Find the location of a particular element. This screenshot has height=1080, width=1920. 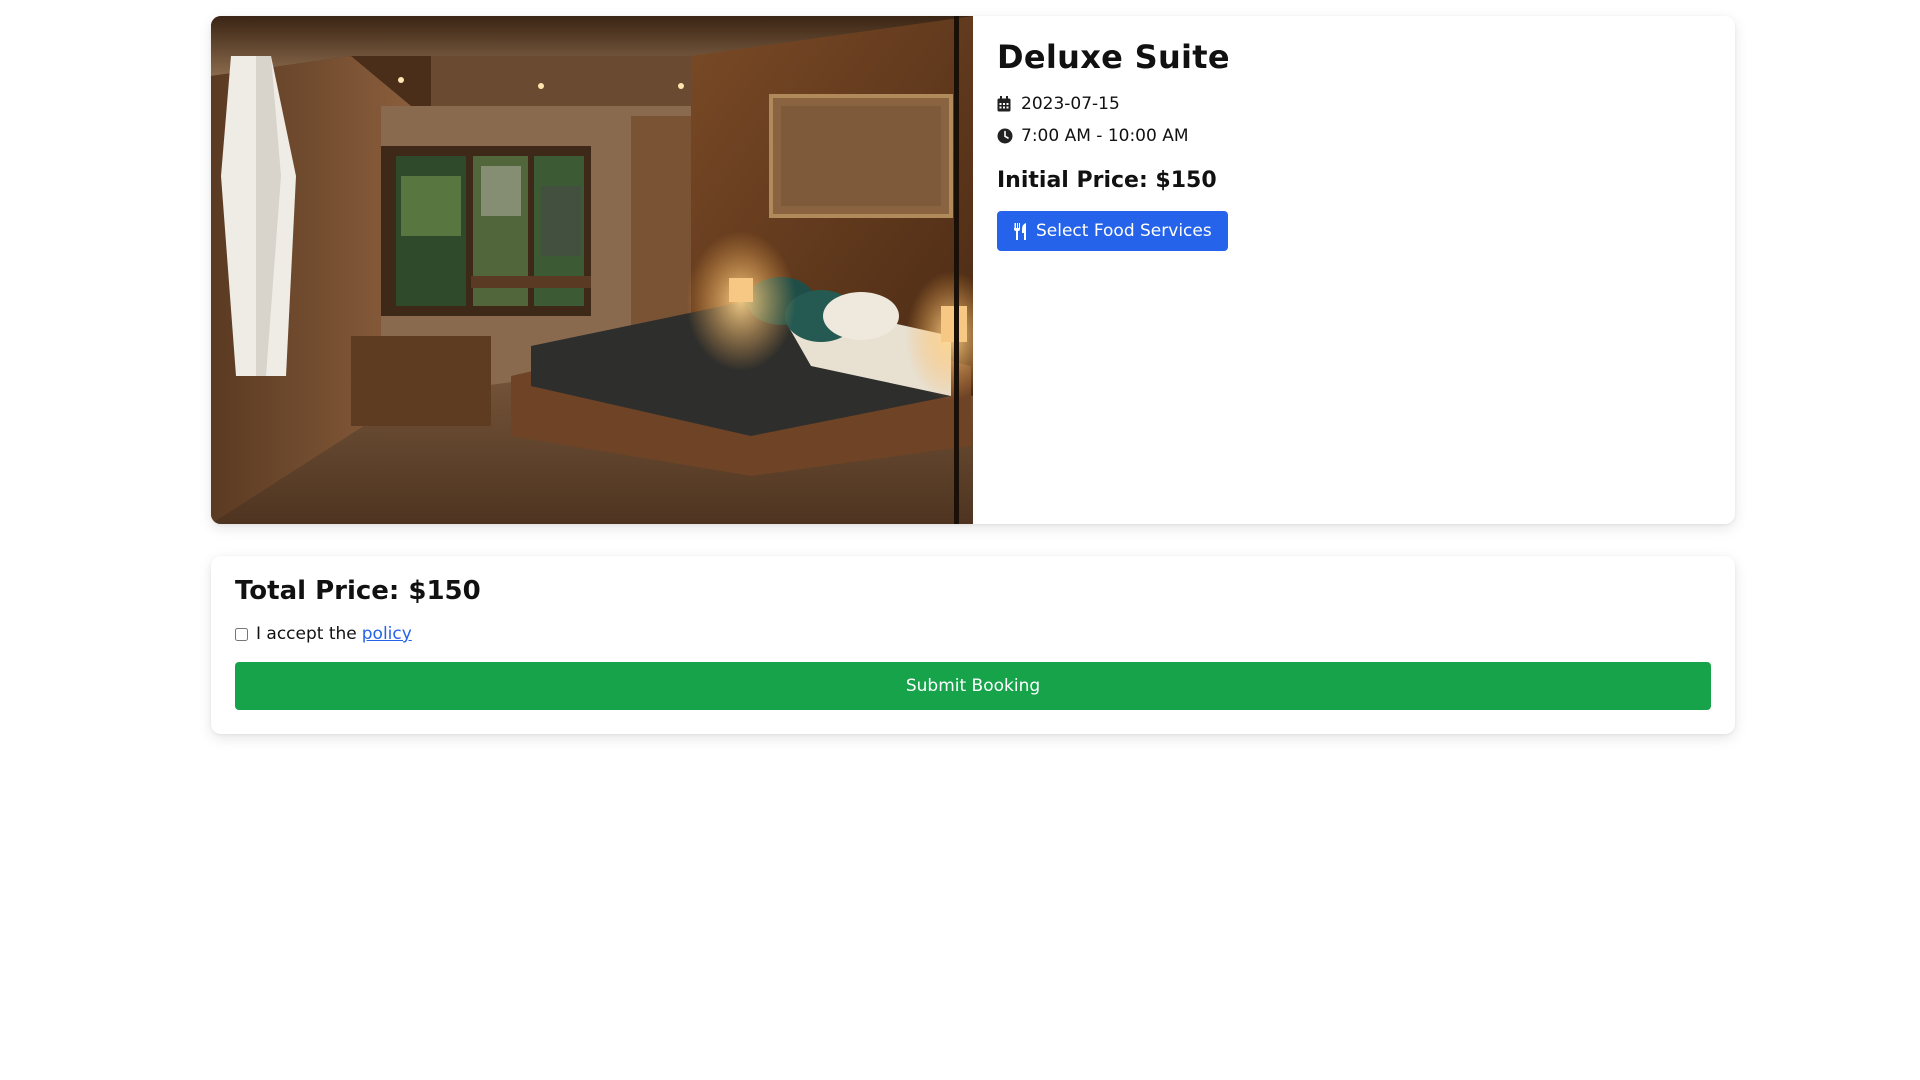

room-date-text: 2023-07-15 is located at coordinates (1070, 104).